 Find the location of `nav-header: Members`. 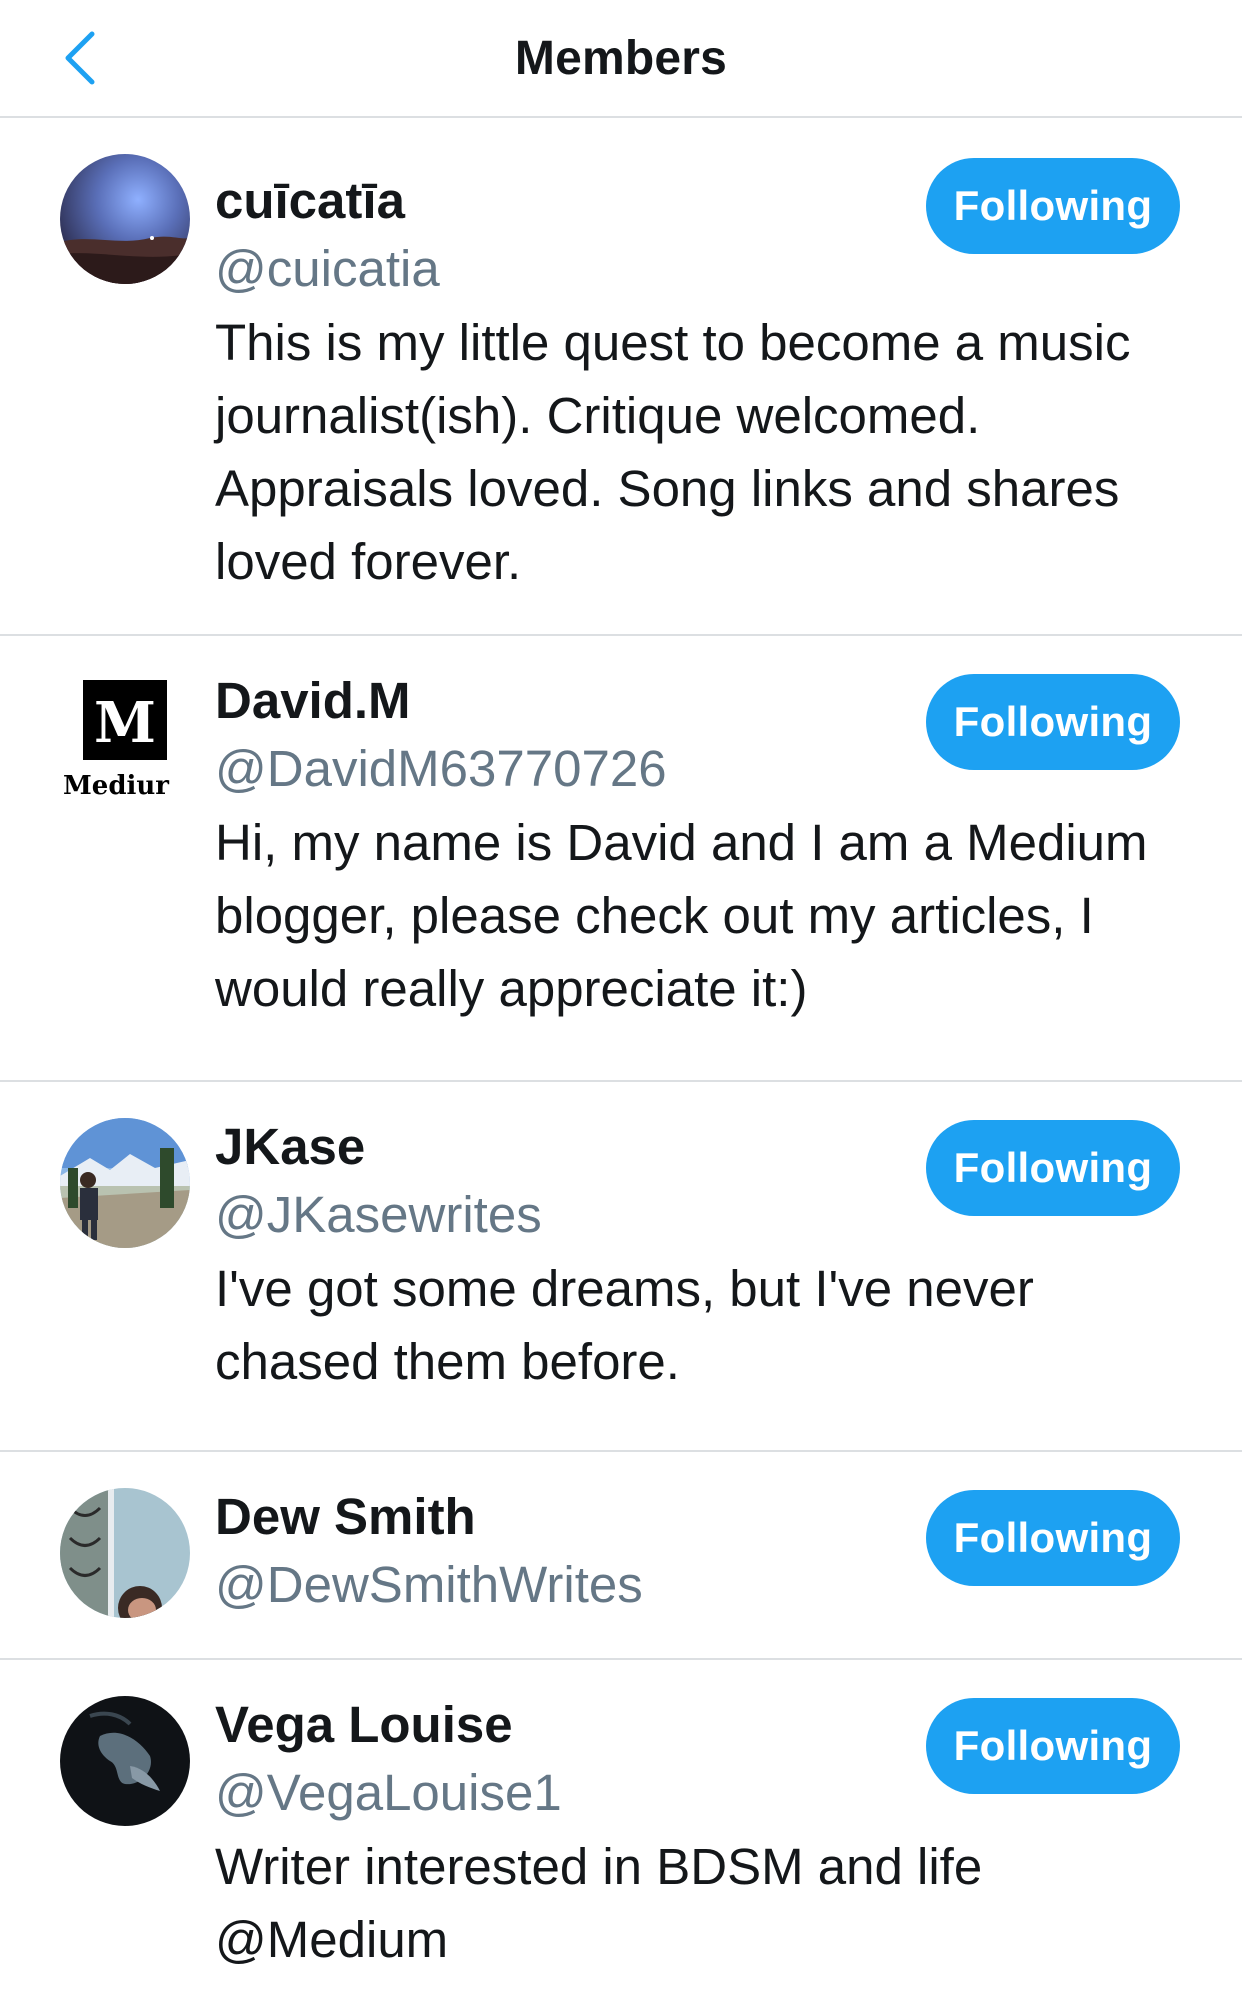

nav-header: Members is located at coordinates (621, 59).